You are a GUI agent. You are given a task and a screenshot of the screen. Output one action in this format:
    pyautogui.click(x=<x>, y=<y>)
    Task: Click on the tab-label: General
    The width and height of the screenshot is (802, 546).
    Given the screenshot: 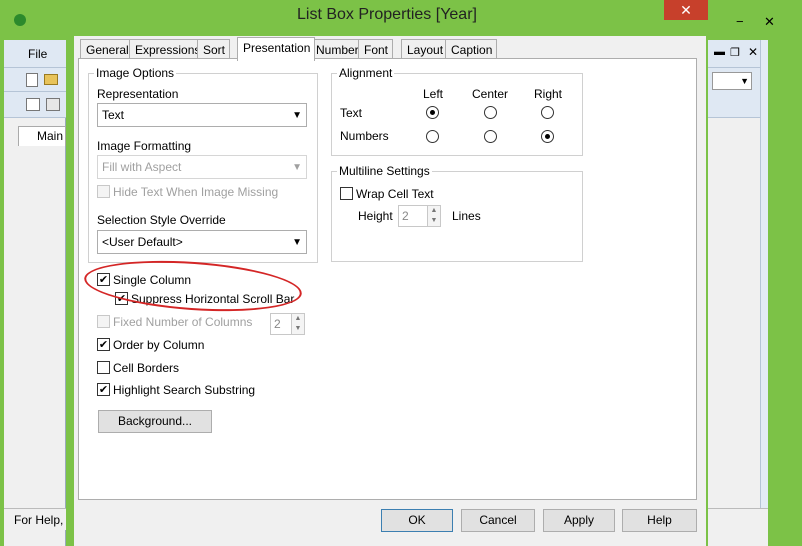 What is the action you would take?
    pyautogui.click(x=107, y=50)
    